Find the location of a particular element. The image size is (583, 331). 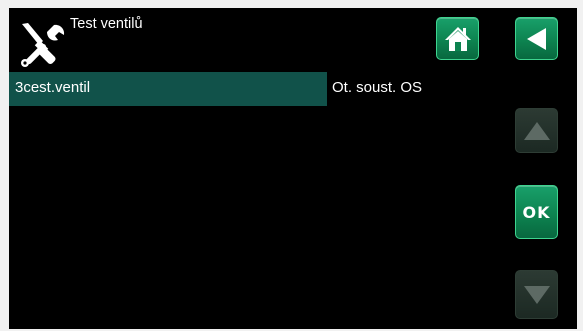

arrow-up-icon is located at coordinates (536, 130).